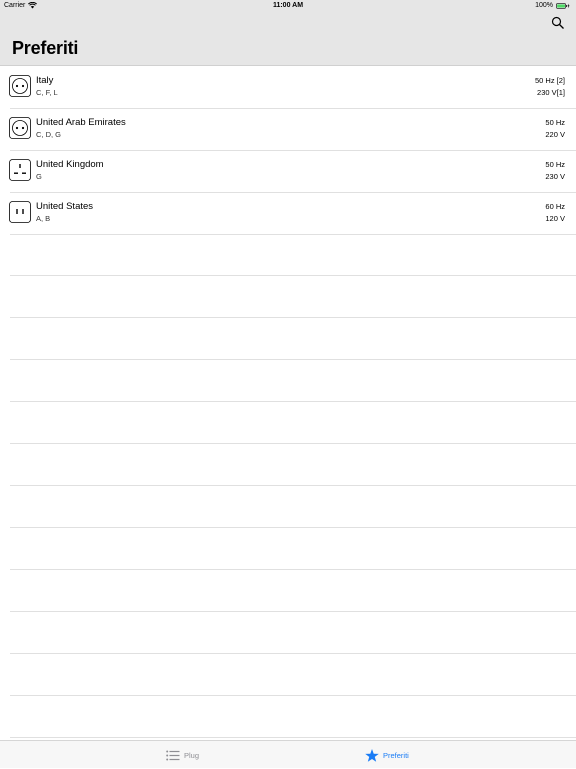 This screenshot has width=576, height=769. What do you see at coordinates (45, 48) in the screenshot?
I see `page-title: Preferiti` at bounding box center [45, 48].